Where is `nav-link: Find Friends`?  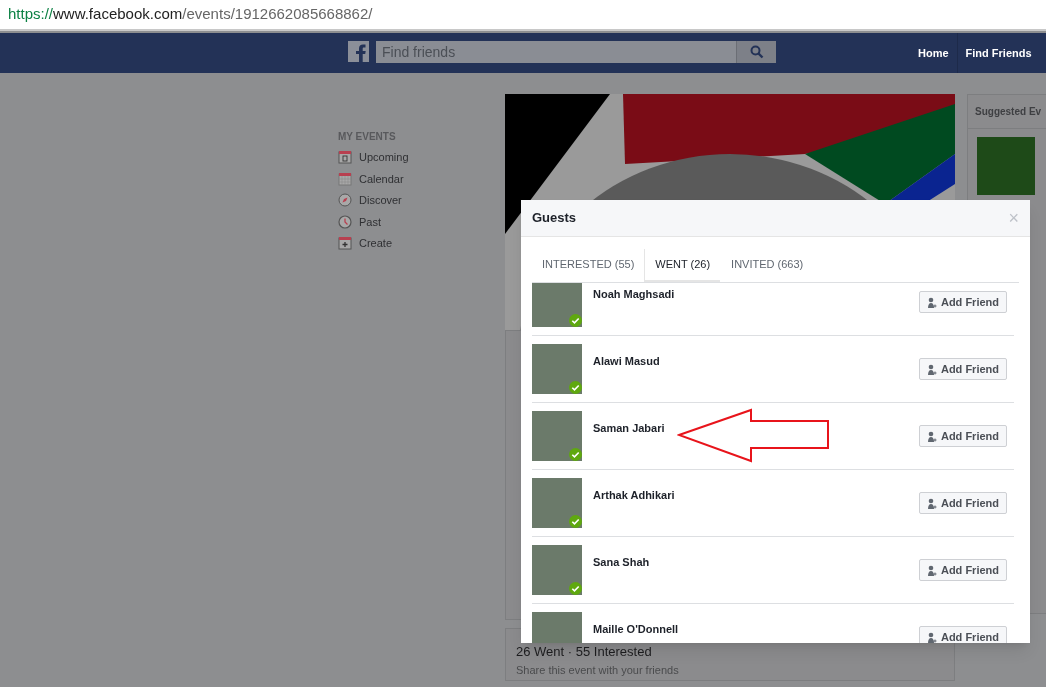
nav-link: Find Friends is located at coordinates (998, 53).